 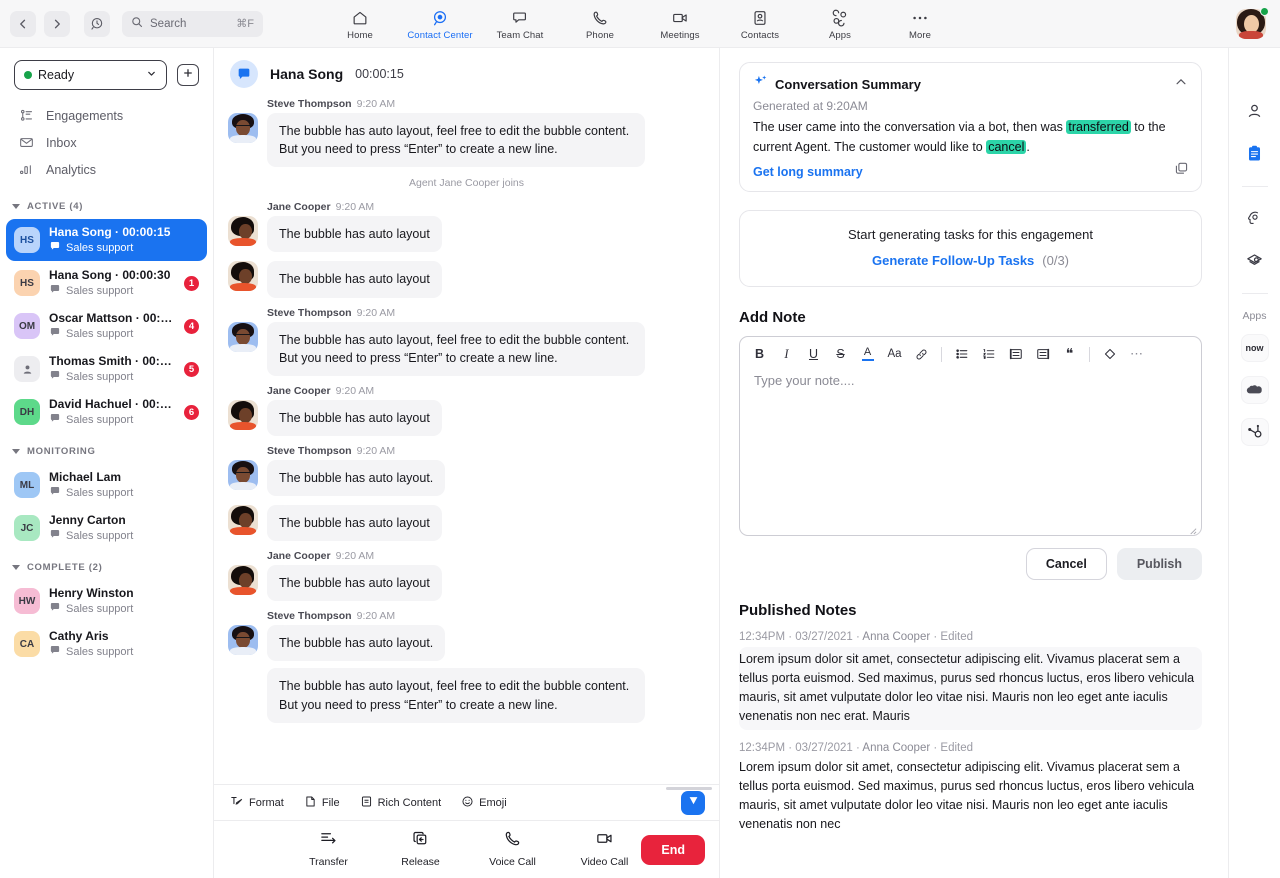 I want to click on nav-meetings: Meetings, so click(x=680, y=24).